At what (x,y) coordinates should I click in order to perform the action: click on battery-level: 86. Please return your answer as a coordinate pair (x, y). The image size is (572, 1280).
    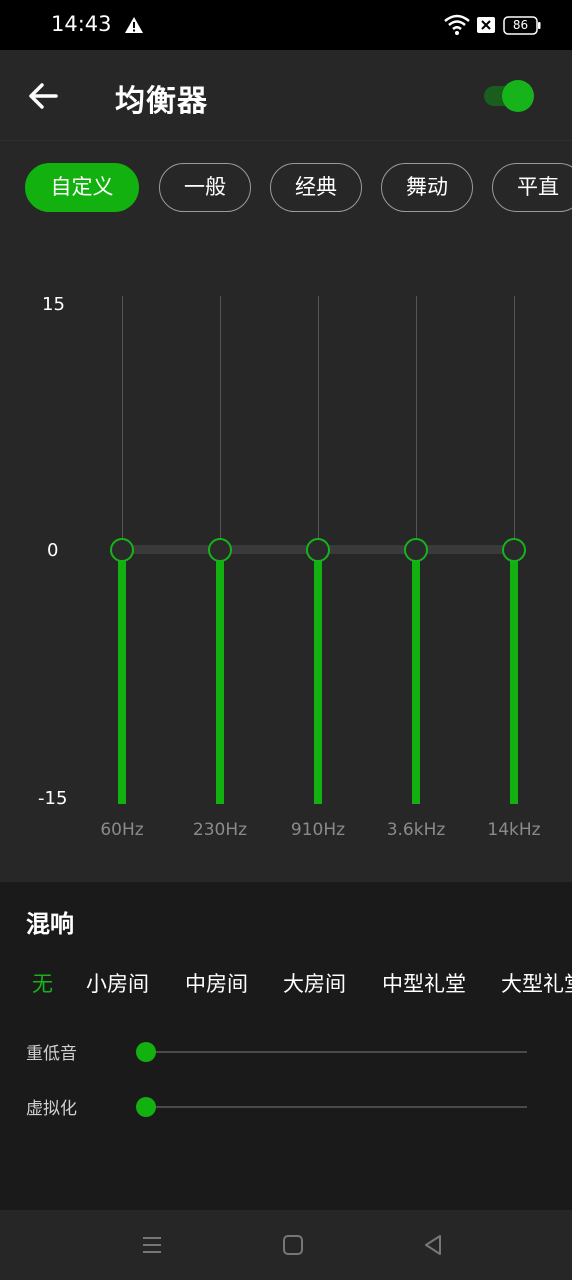
    Looking at the image, I should click on (520, 25).